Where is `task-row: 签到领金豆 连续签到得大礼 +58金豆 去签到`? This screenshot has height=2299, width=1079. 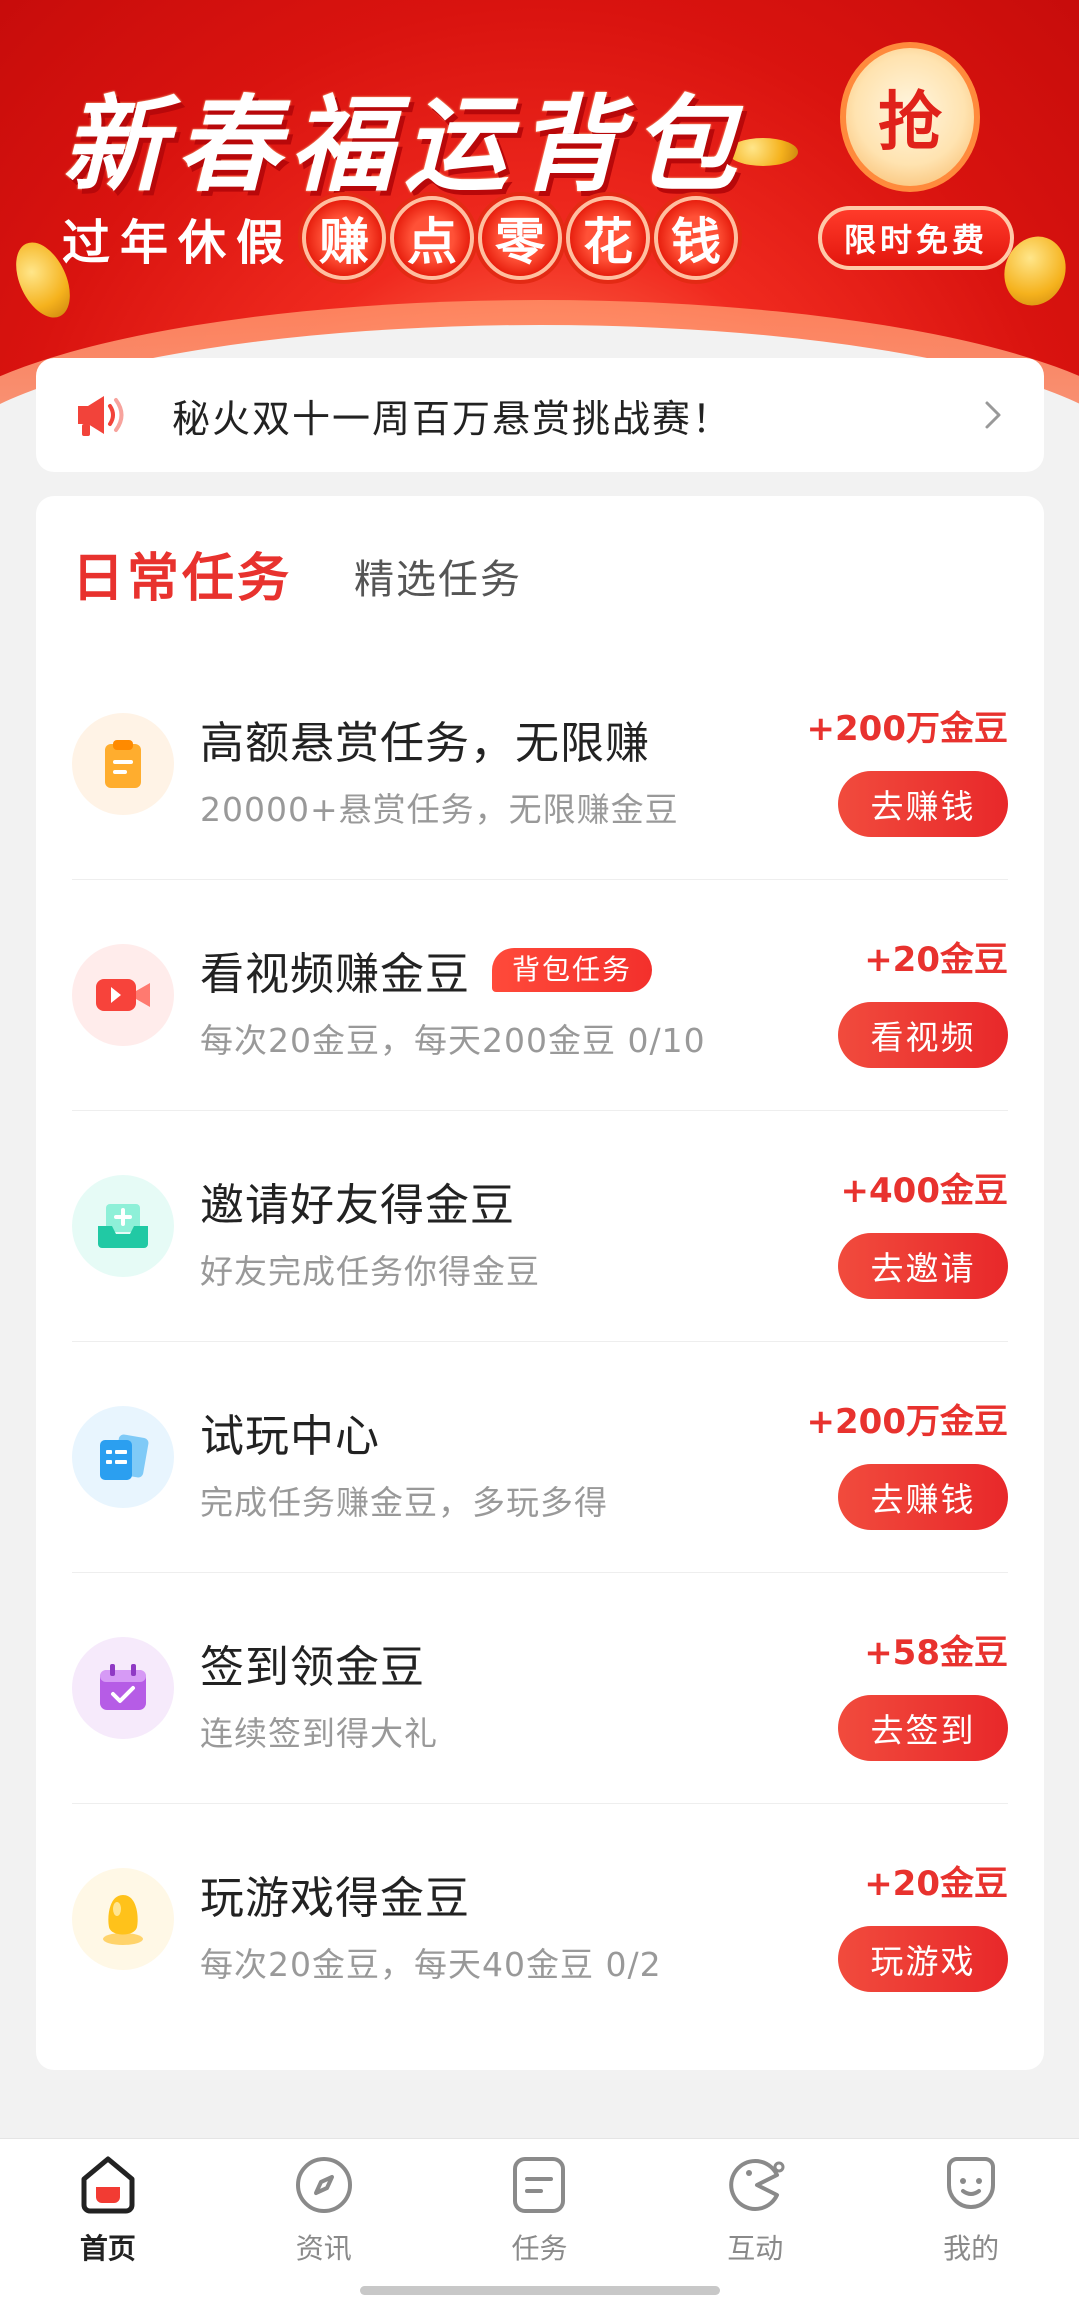 task-row: 签到领金豆 连续签到得大礼 +58金豆 去签到 is located at coordinates (540, 1688).